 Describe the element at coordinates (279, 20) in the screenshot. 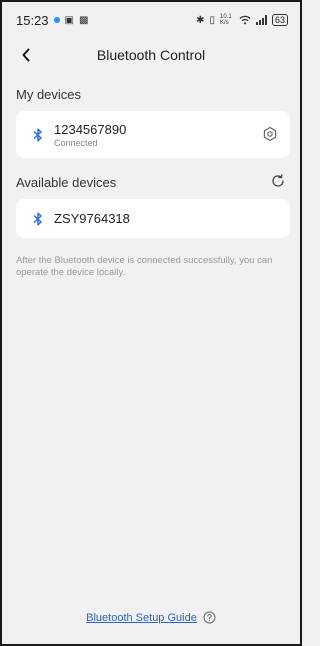

I see `battery-icon: 63` at that location.